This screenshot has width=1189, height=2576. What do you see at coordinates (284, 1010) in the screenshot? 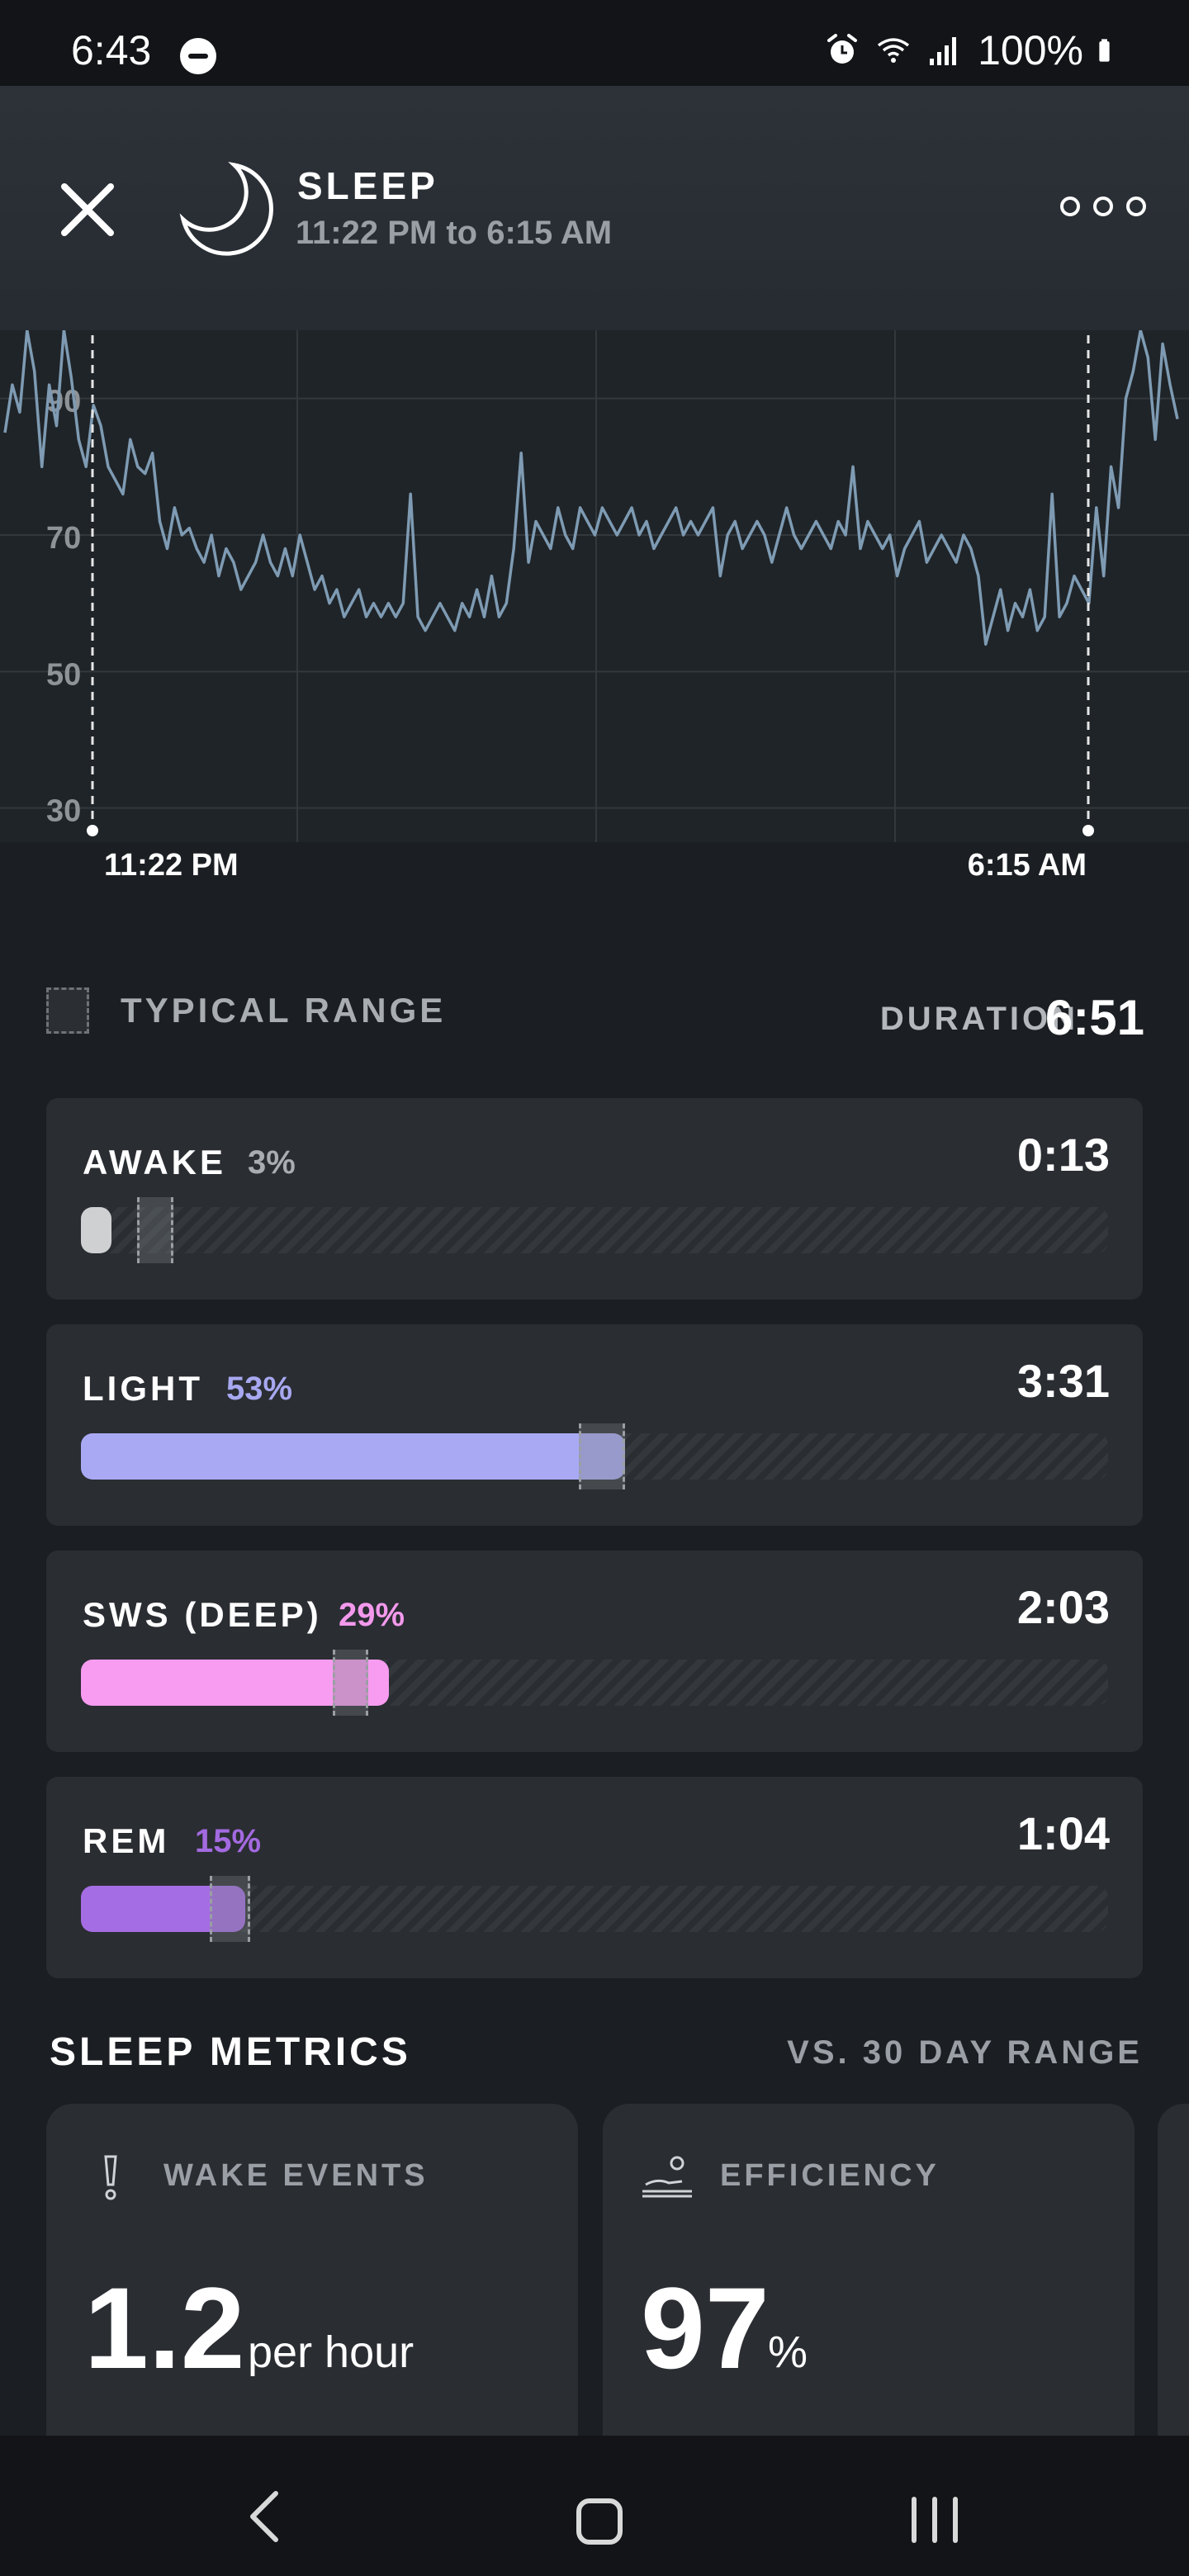
I see `typical-range-label: TYPICAL RANGE` at bounding box center [284, 1010].